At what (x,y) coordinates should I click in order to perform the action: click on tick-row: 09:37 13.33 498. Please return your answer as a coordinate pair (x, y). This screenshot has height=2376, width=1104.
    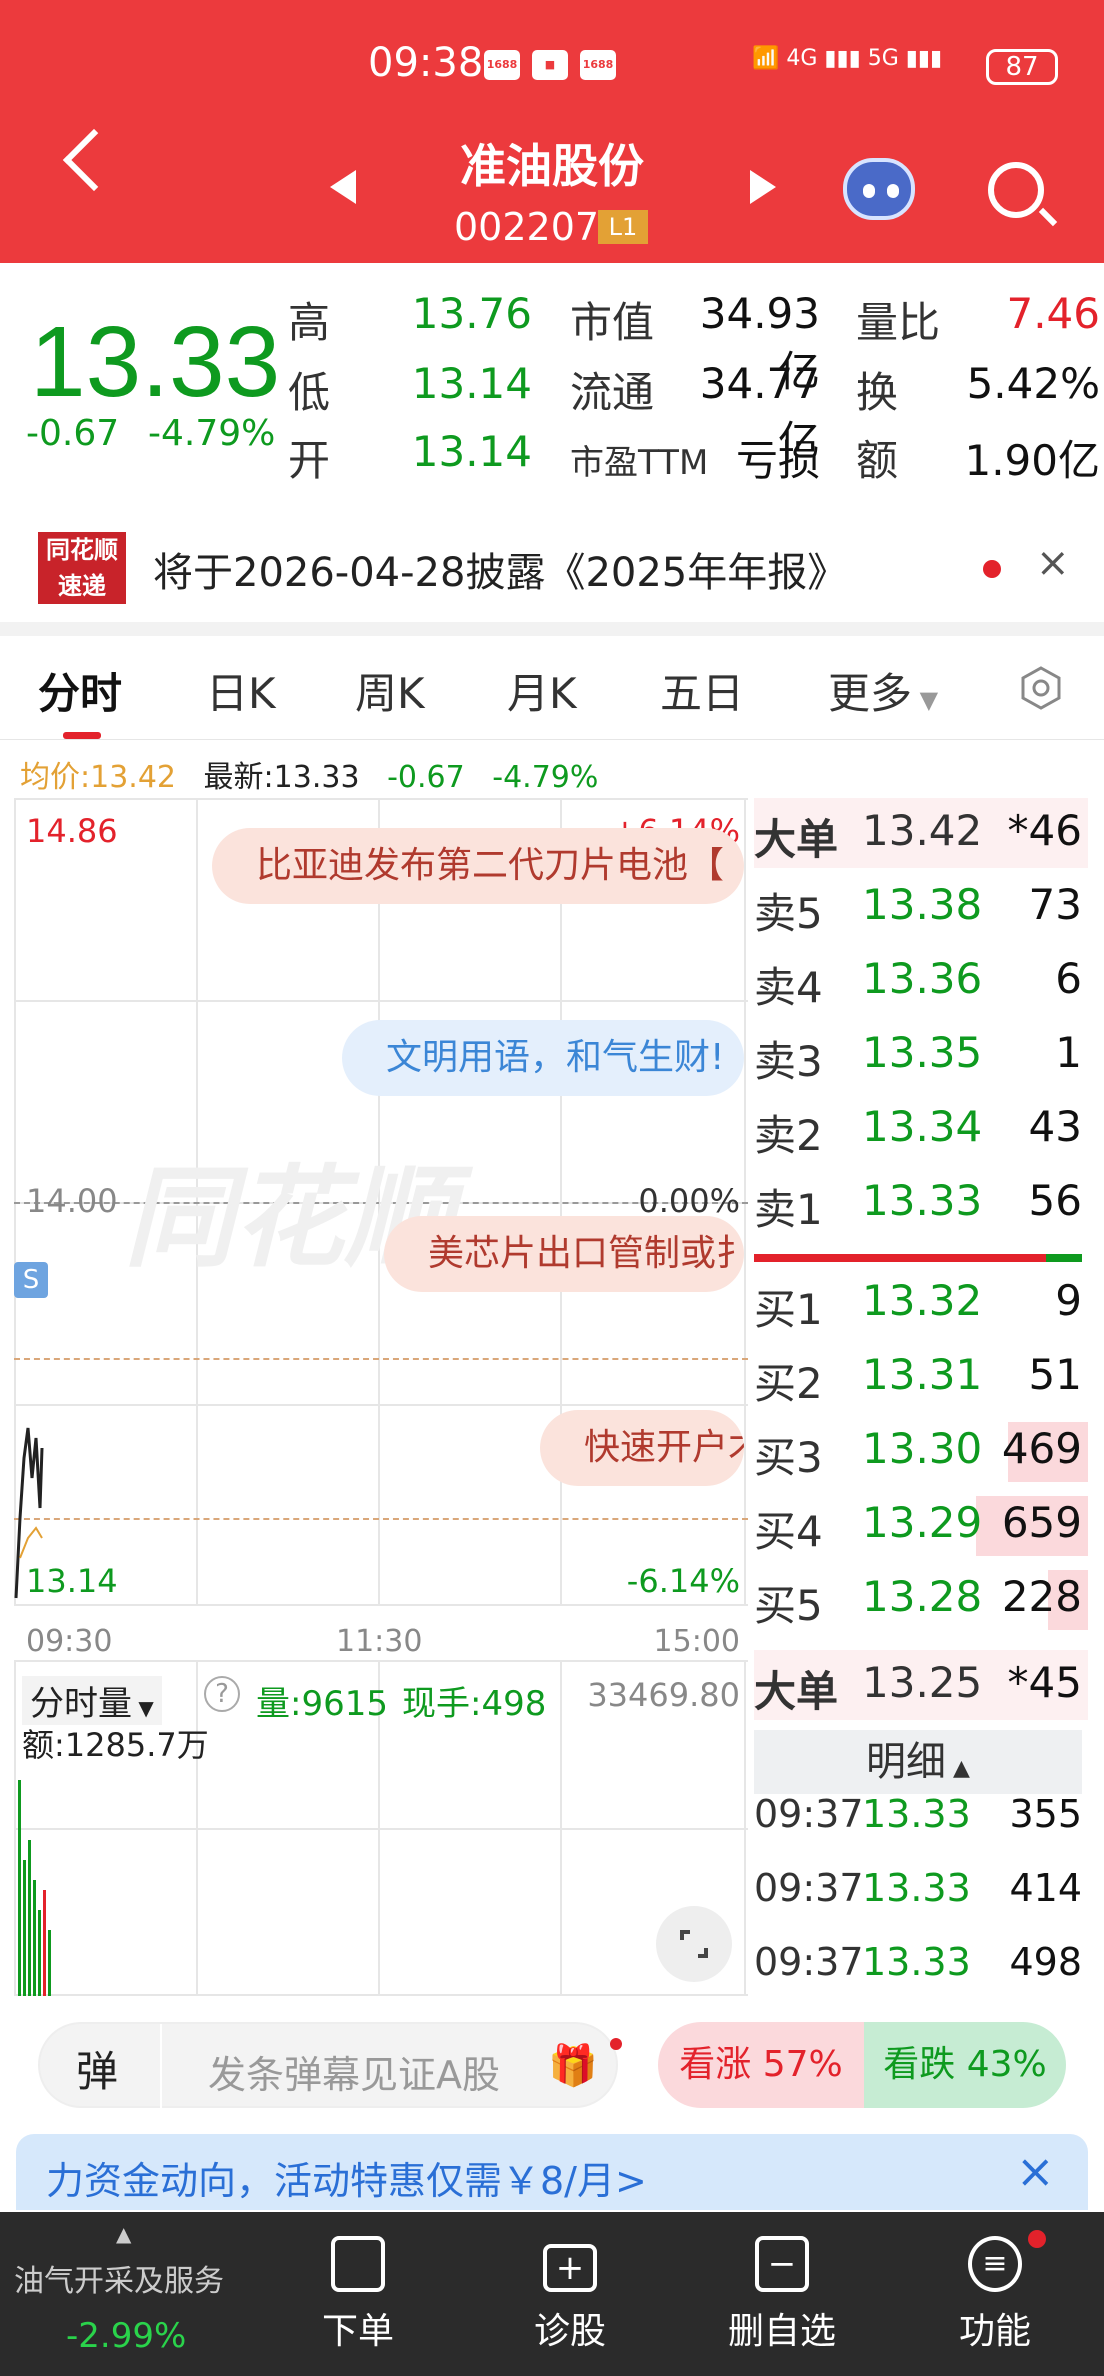
    Looking at the image, I should click on (918, 1962).